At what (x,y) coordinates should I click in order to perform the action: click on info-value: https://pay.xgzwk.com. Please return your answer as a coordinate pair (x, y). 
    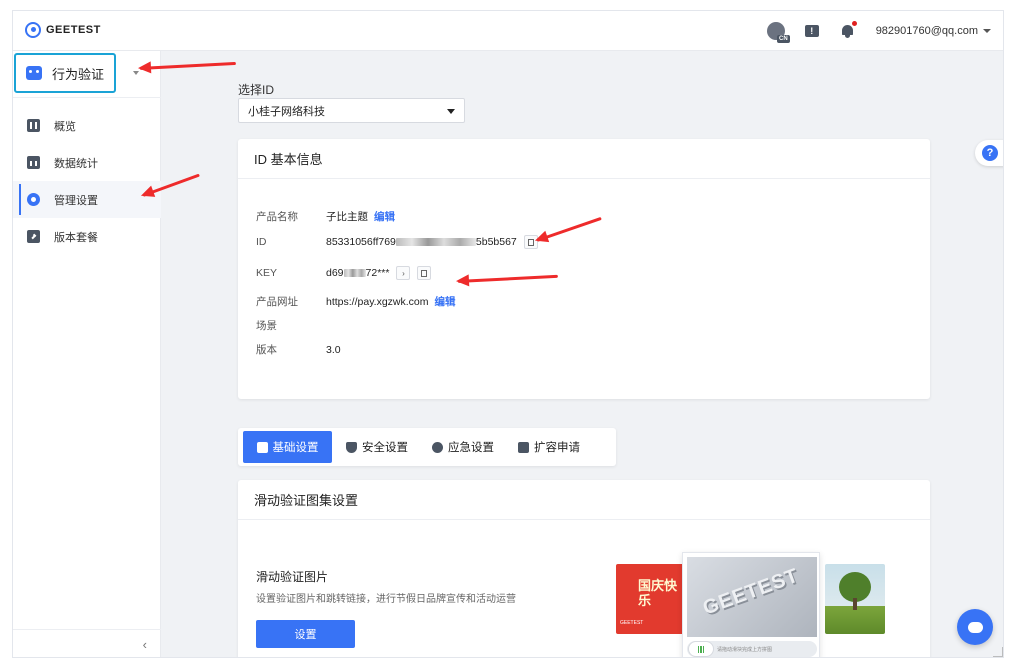
    Looking at the image, I should click on (377, 301).